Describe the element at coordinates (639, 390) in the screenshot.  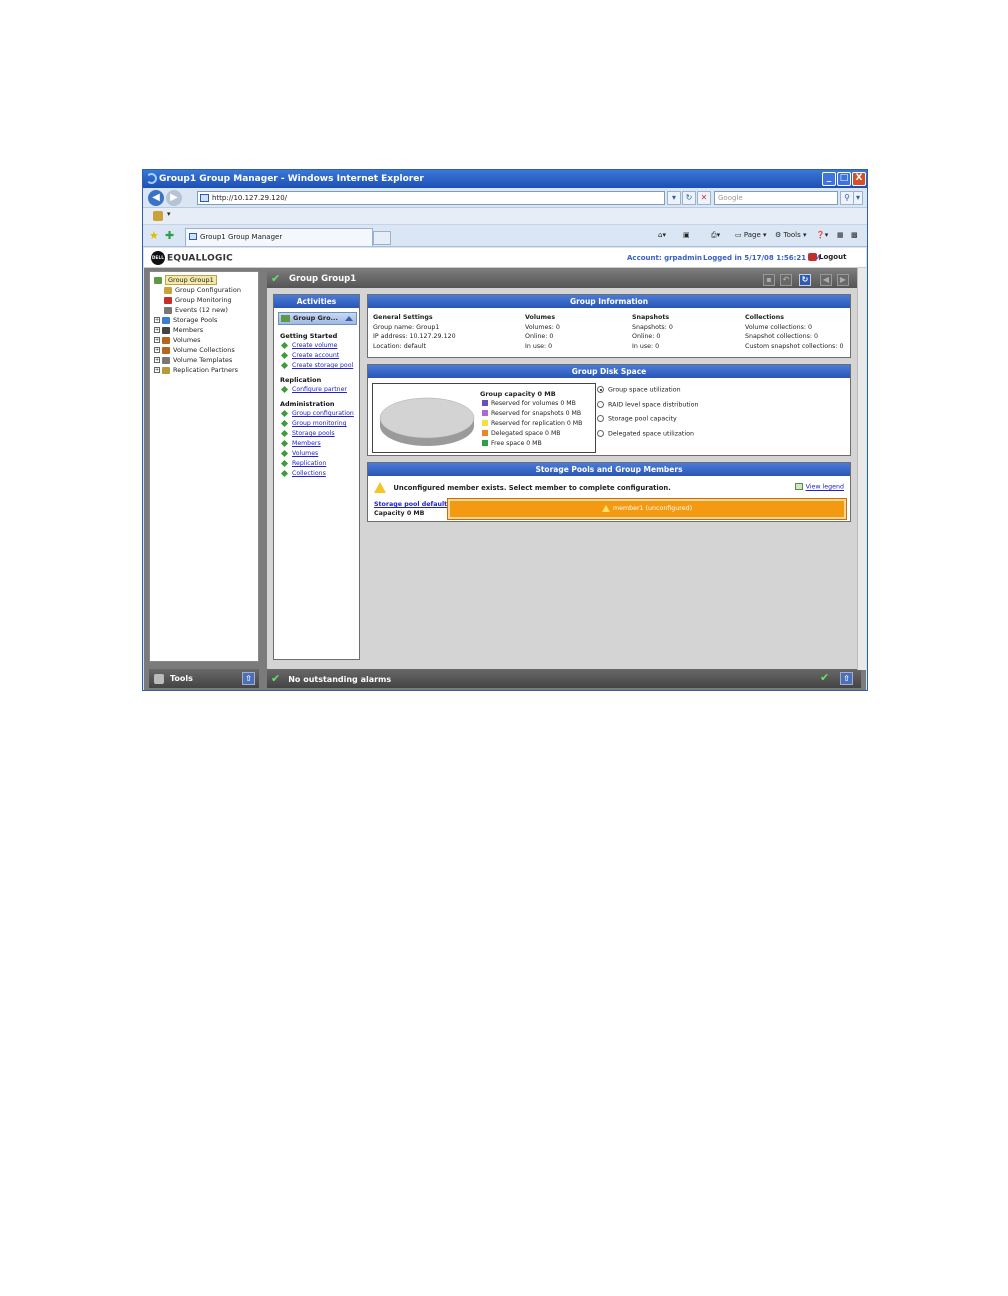
I see `disk-space-option: Group space utilization` at that location.